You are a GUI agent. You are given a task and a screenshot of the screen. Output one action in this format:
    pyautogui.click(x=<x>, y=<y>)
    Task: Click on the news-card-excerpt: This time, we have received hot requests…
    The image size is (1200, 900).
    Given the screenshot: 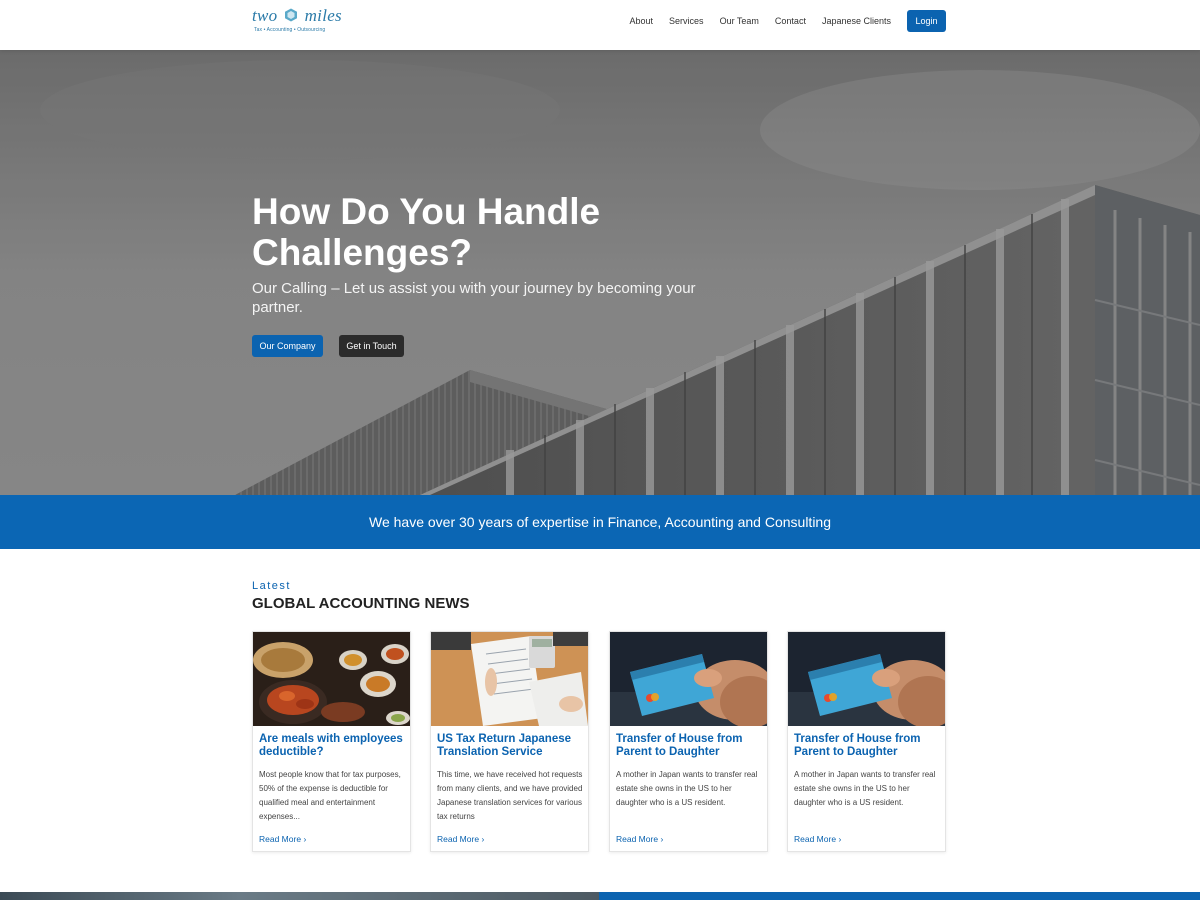 What is the action you would take?
    pyautogui.click(x=510, y=795)
    